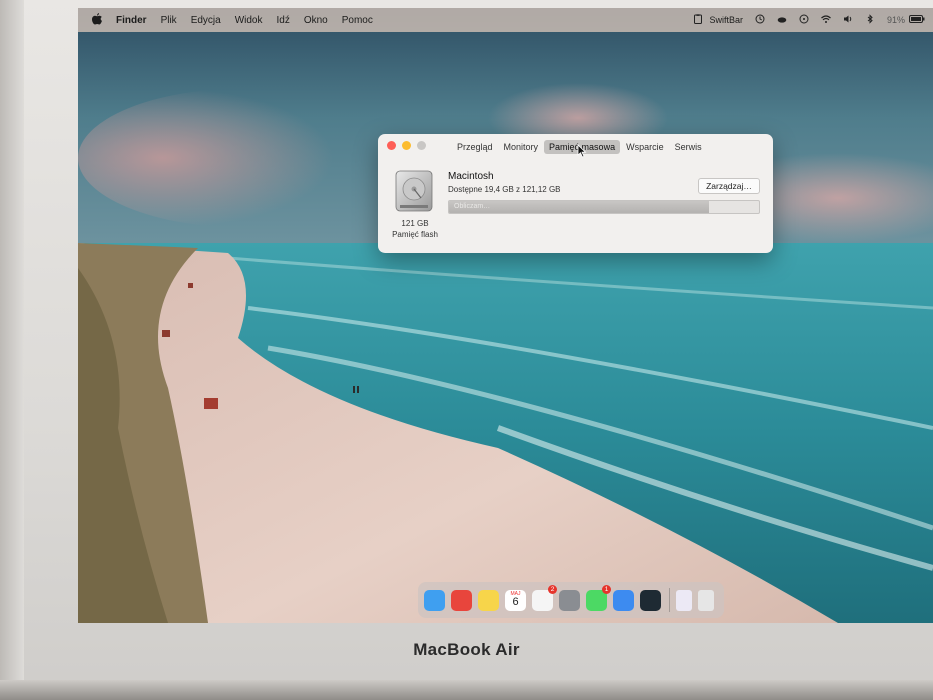  What do you see at coordinates (415, 234) in the screenshot?
I see `disk-type: Pamięć flash` at bounding box center [415, 234].